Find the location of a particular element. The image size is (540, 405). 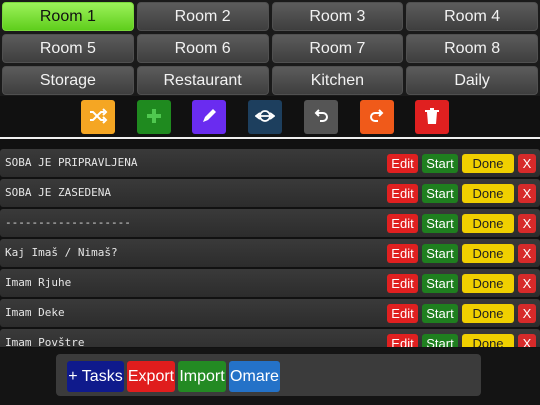

room-6-button: Room 6 is located at coordinates (202, 48).